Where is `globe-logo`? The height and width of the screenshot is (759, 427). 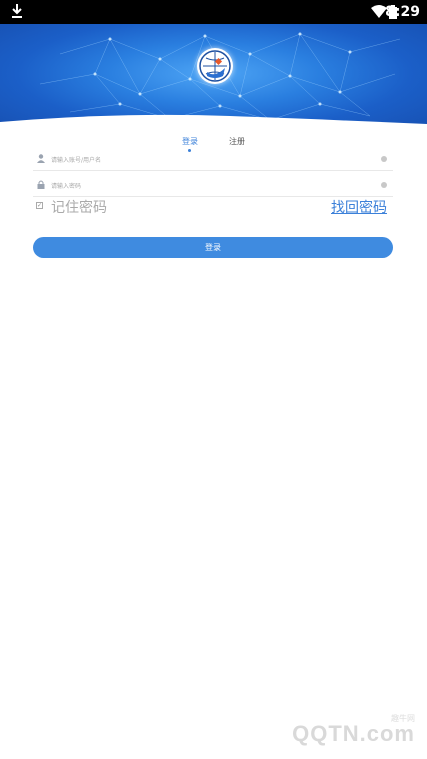 globe-logo is located at coordinates (215, 66).